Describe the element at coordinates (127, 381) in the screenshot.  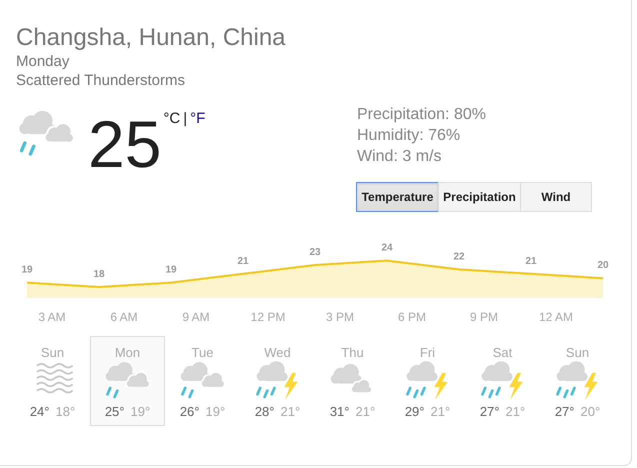
I see `forecast-day: Mon 25° 19°` at that location.